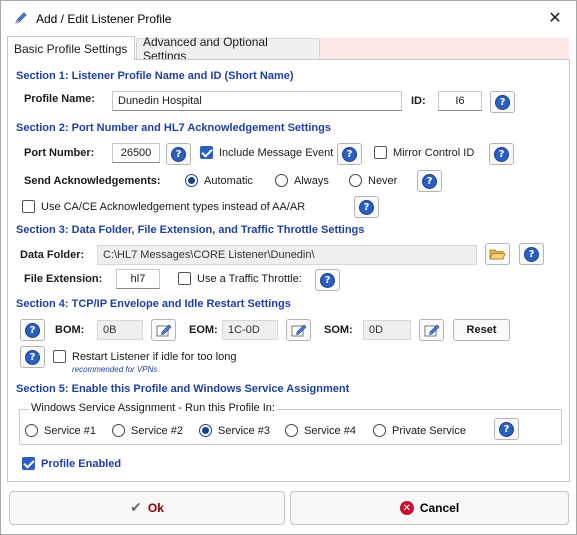 The image size is (577, 535). Describe the element at coordinates (104, 19) in the screenshot. I see `window-title: Add / Edit Listener Profile` at that location.